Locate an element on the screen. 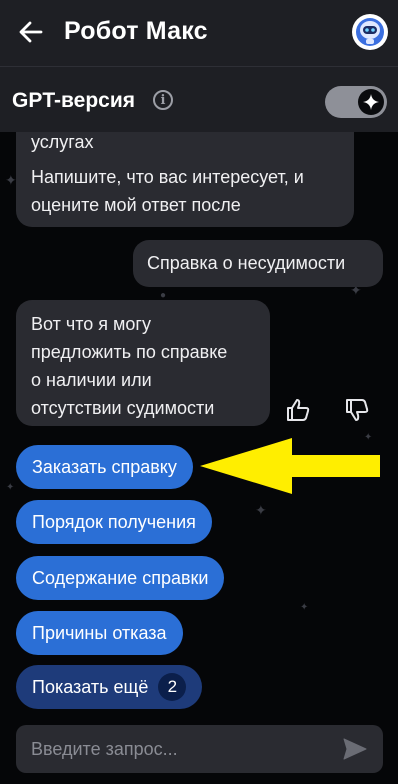 Image resolution: width=398 pixels, height=784 pixels. robot-avatar-icon is located at coordinates (370, 32).